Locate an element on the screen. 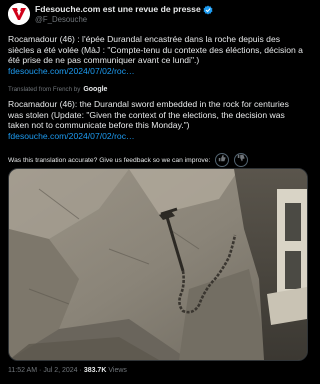 This screenshot has height=384, width=320. thumbs-down-icon is located at coordinates (241, 160).